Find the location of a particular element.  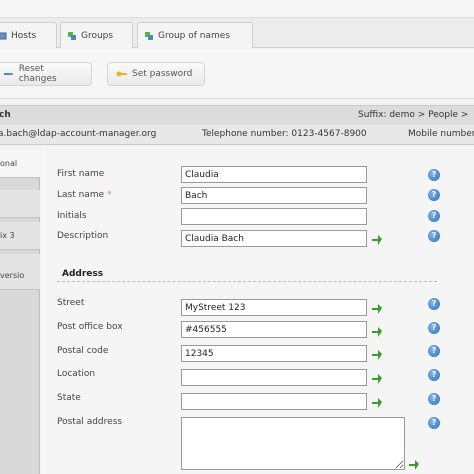

tab-group-of-names-label: Group of names is located at coordinates (194, 35).